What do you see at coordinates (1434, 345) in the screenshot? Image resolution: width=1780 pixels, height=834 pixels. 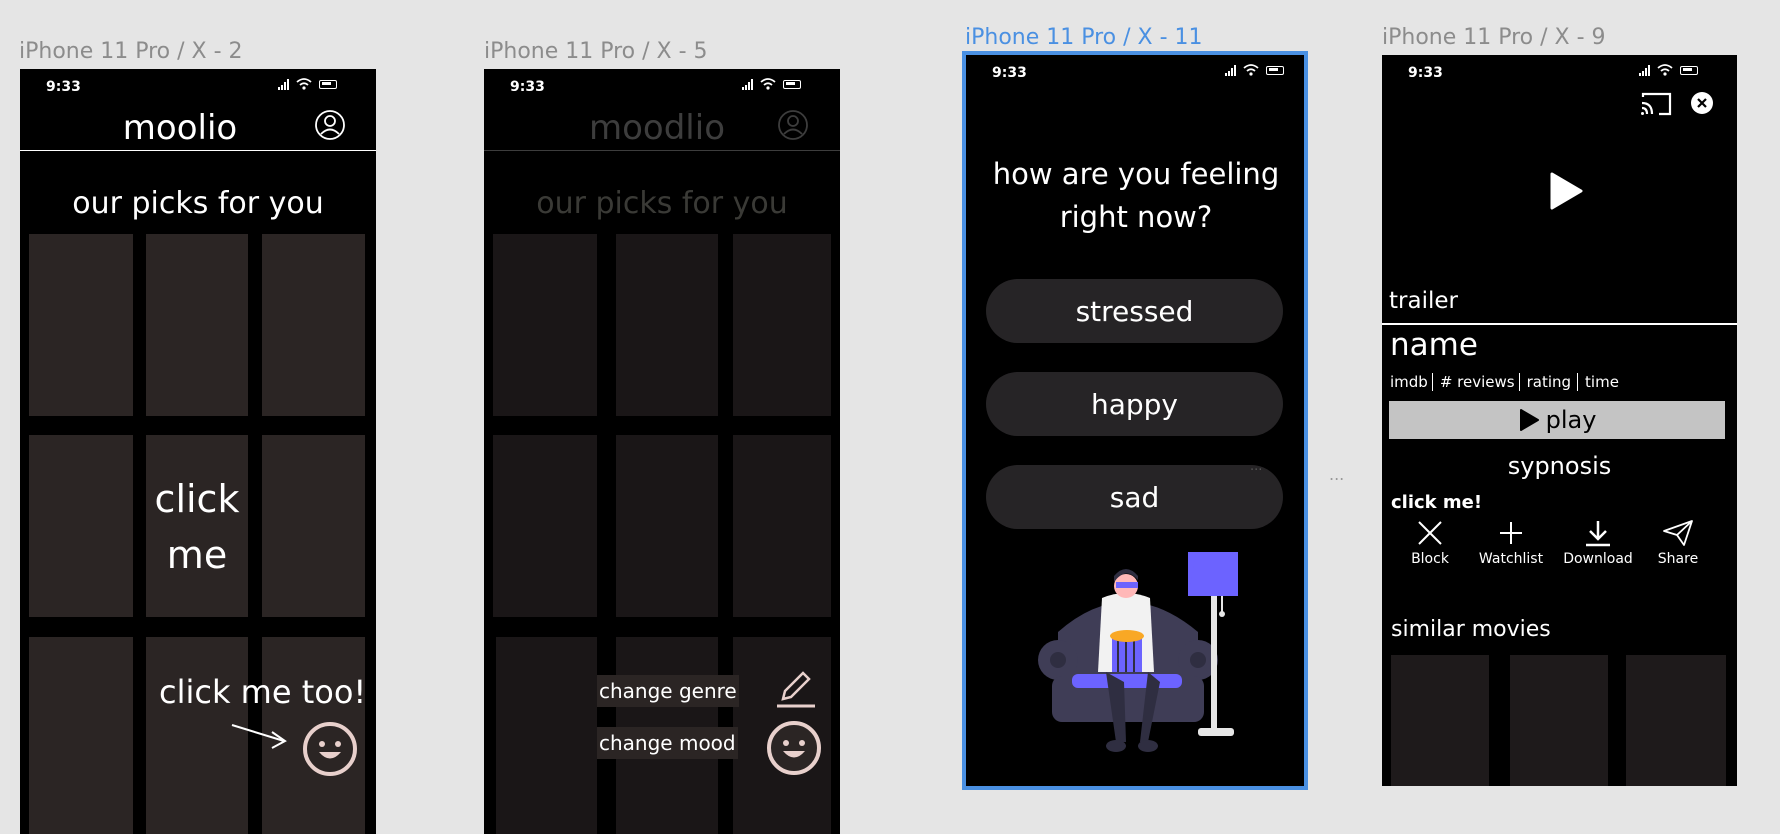 I see `movie-name: name` at bounding box center [1434, 345].